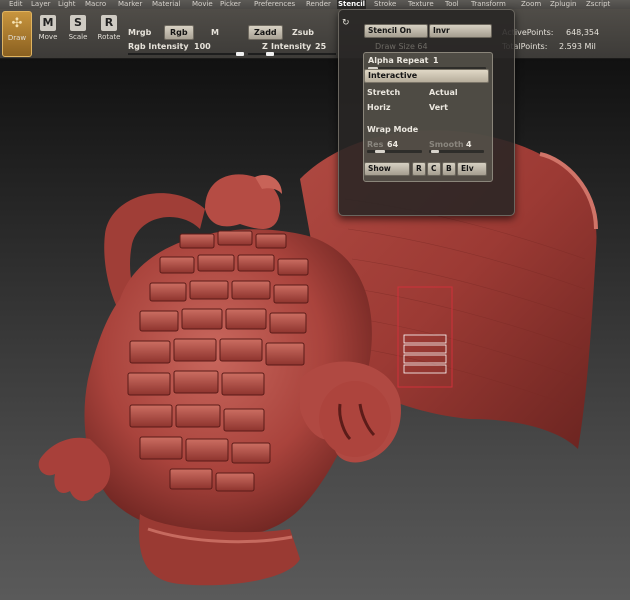  What do you see at coordinates (387, 169) in the screenshot?
I see `show-button: Show` at bounding box center [387, 169].